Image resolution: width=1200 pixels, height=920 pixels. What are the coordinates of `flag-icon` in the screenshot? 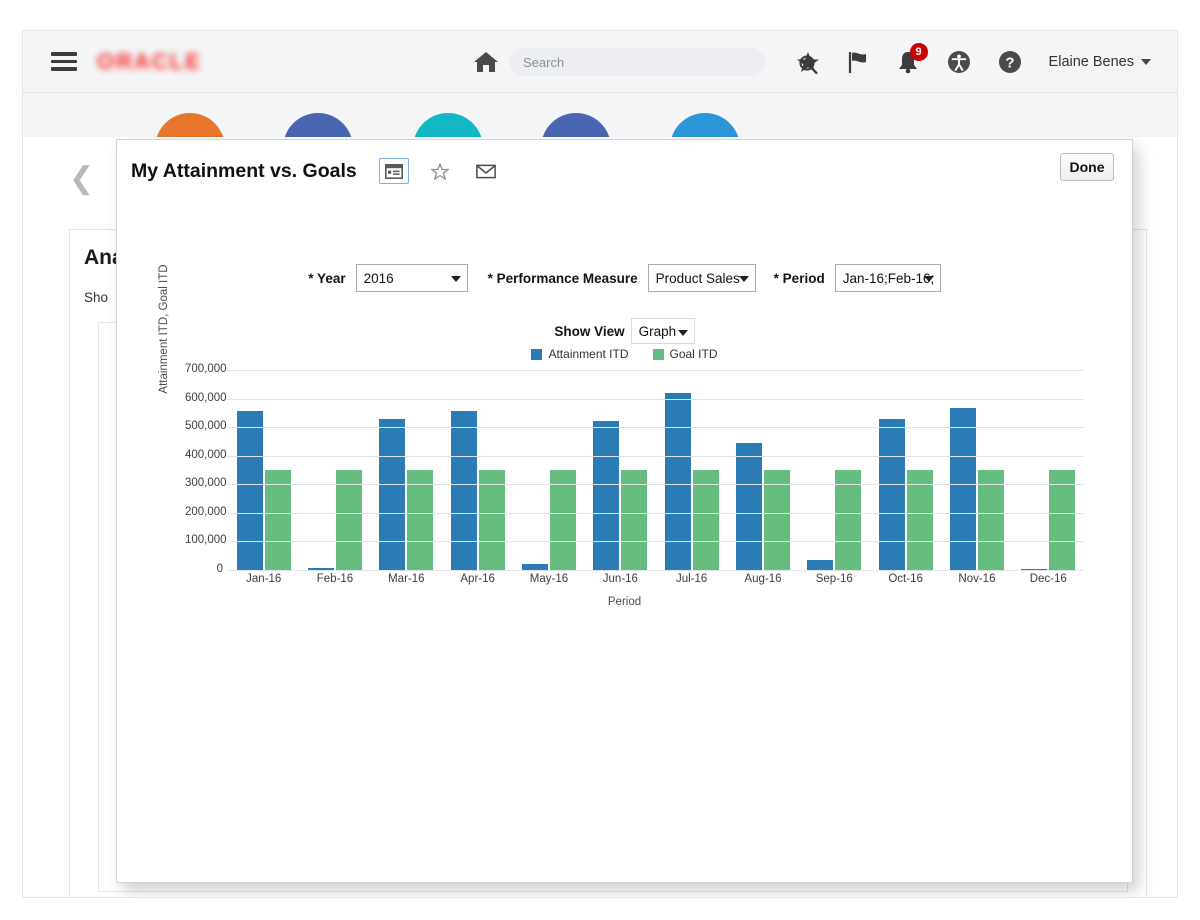 It's located at (858, 62).